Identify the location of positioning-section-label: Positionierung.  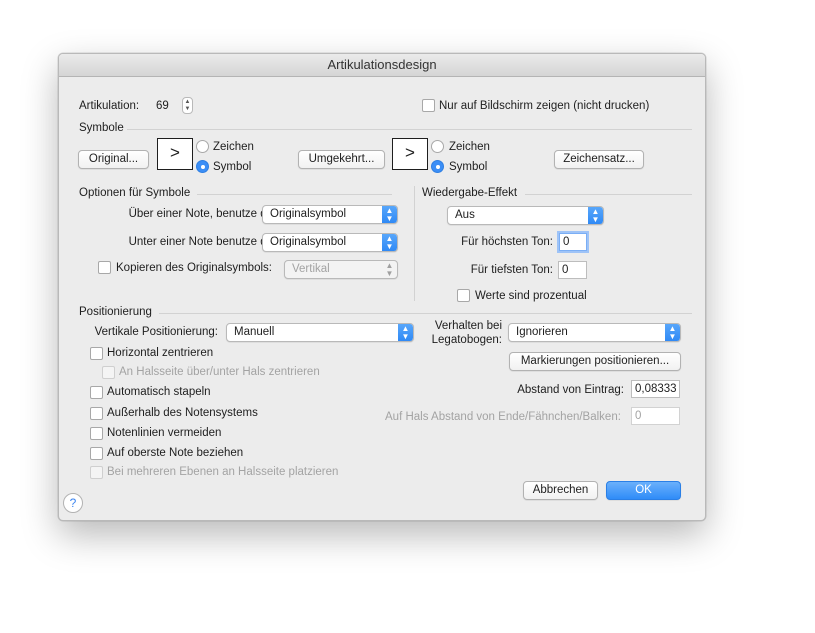
(115, 312).